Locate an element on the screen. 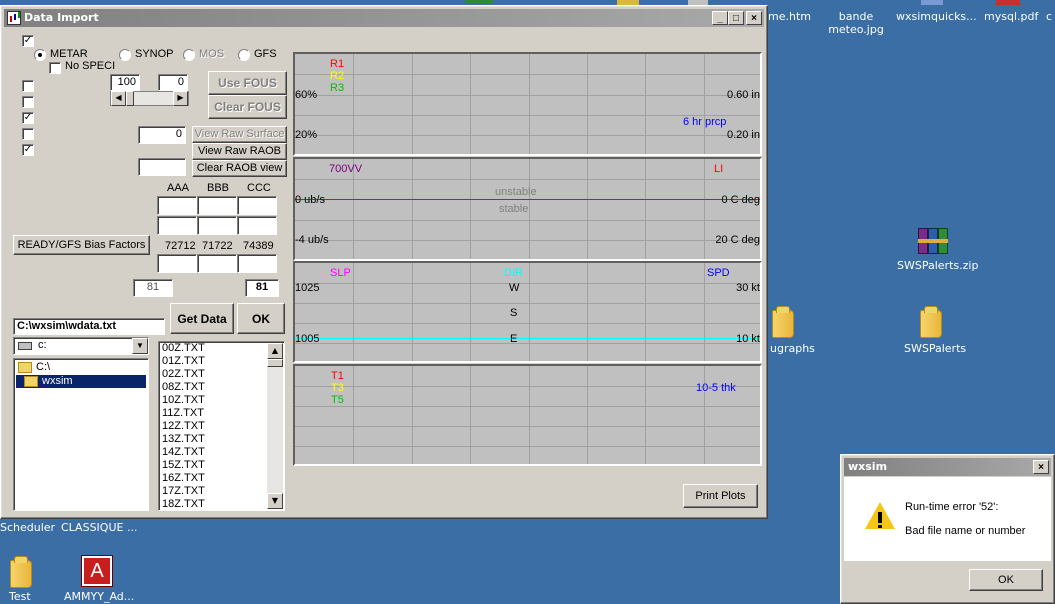  radio-synop is located at coordinates (125, 55).